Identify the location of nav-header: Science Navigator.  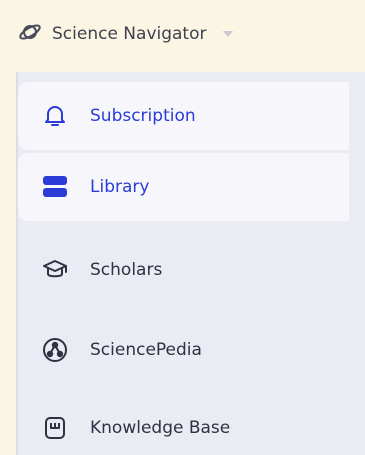
(125, 34).